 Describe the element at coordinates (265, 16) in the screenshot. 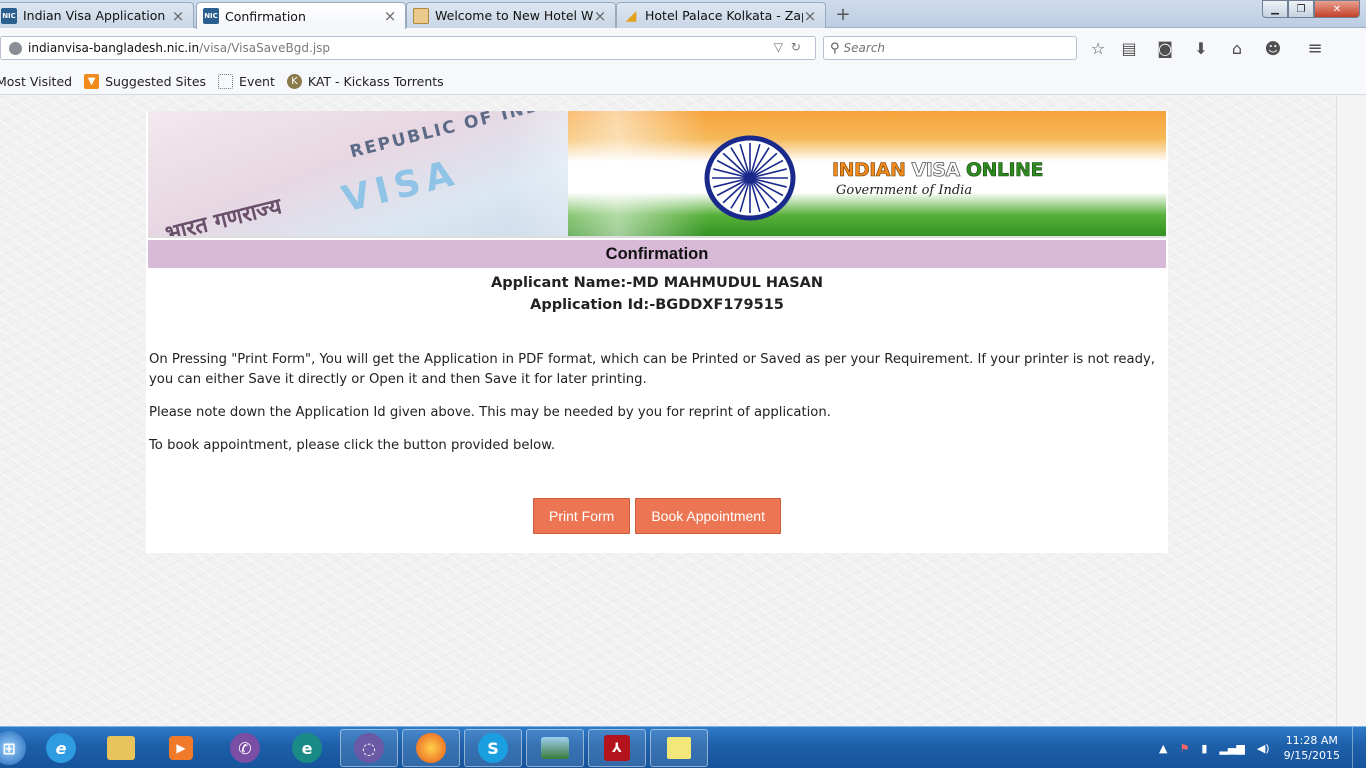

I see `tab-label: Confirmation` at that location.